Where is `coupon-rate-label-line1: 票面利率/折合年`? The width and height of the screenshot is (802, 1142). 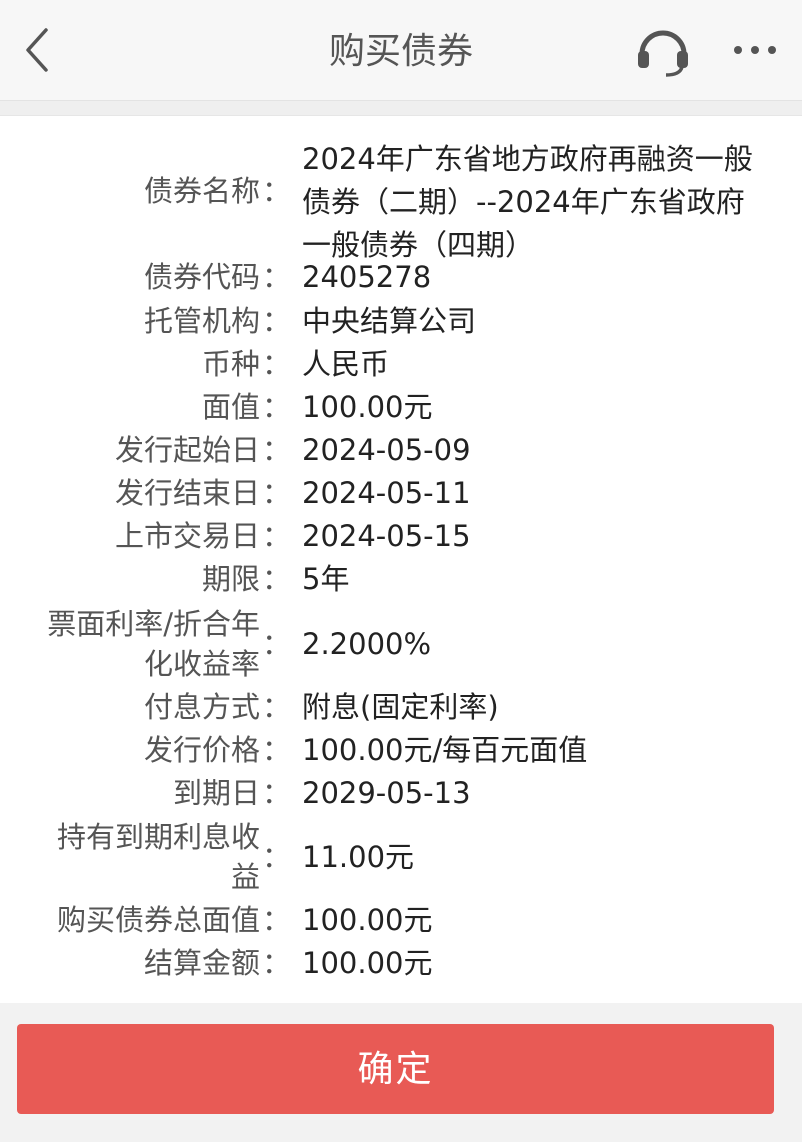
coupon-rate-label-line1: 票面利率/折合年 is located at coordinates (153, 624).